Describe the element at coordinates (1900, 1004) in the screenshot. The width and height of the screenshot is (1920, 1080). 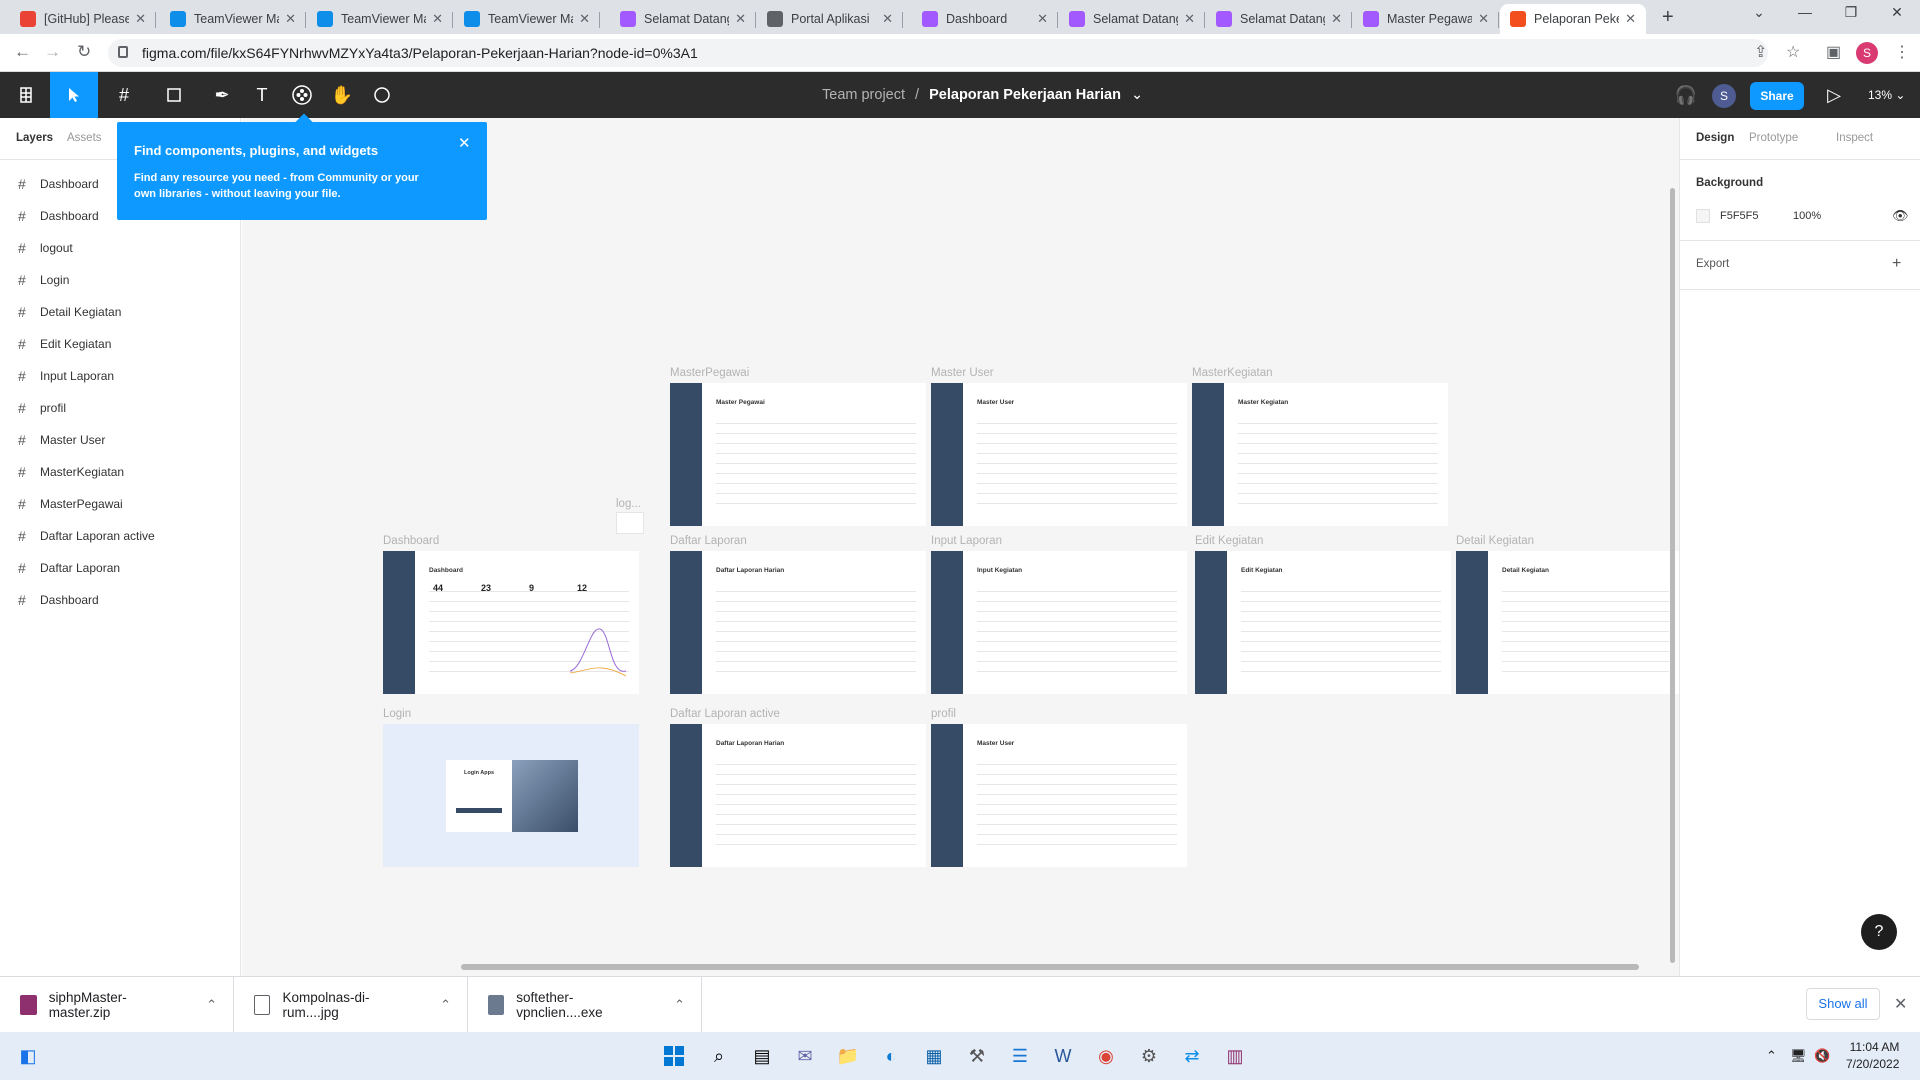
I see `close-icon: ✕` at that location.